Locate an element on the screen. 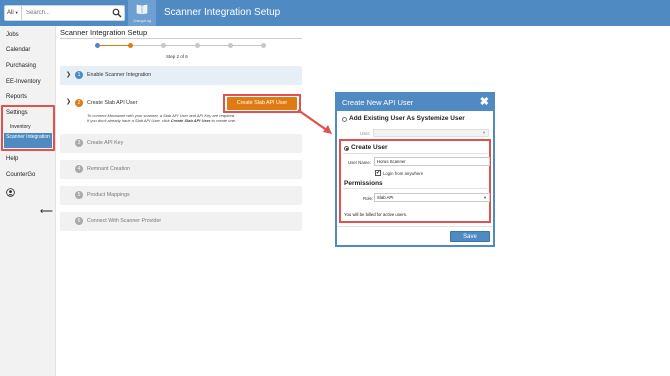  create-user-option-label: Create User is located at coordinates (369, 147).